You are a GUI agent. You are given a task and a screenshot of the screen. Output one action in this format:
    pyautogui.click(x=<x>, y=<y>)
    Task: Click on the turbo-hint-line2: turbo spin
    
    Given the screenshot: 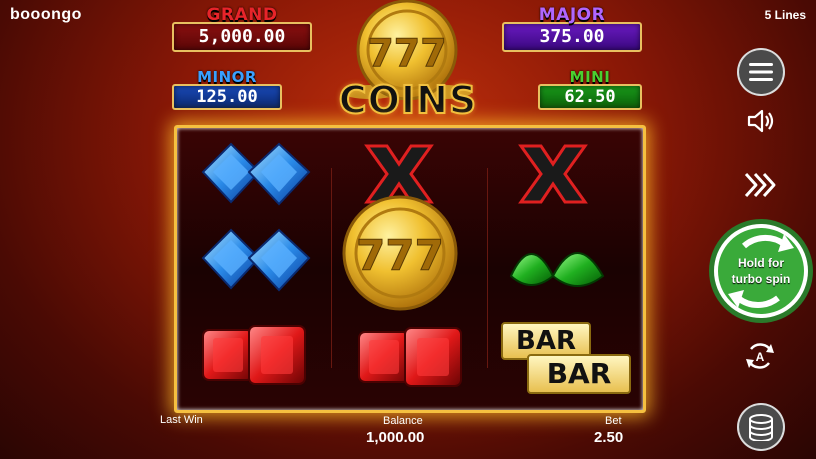 What is the action you would take?
    pyautogui.click(x=761, y=279)
    